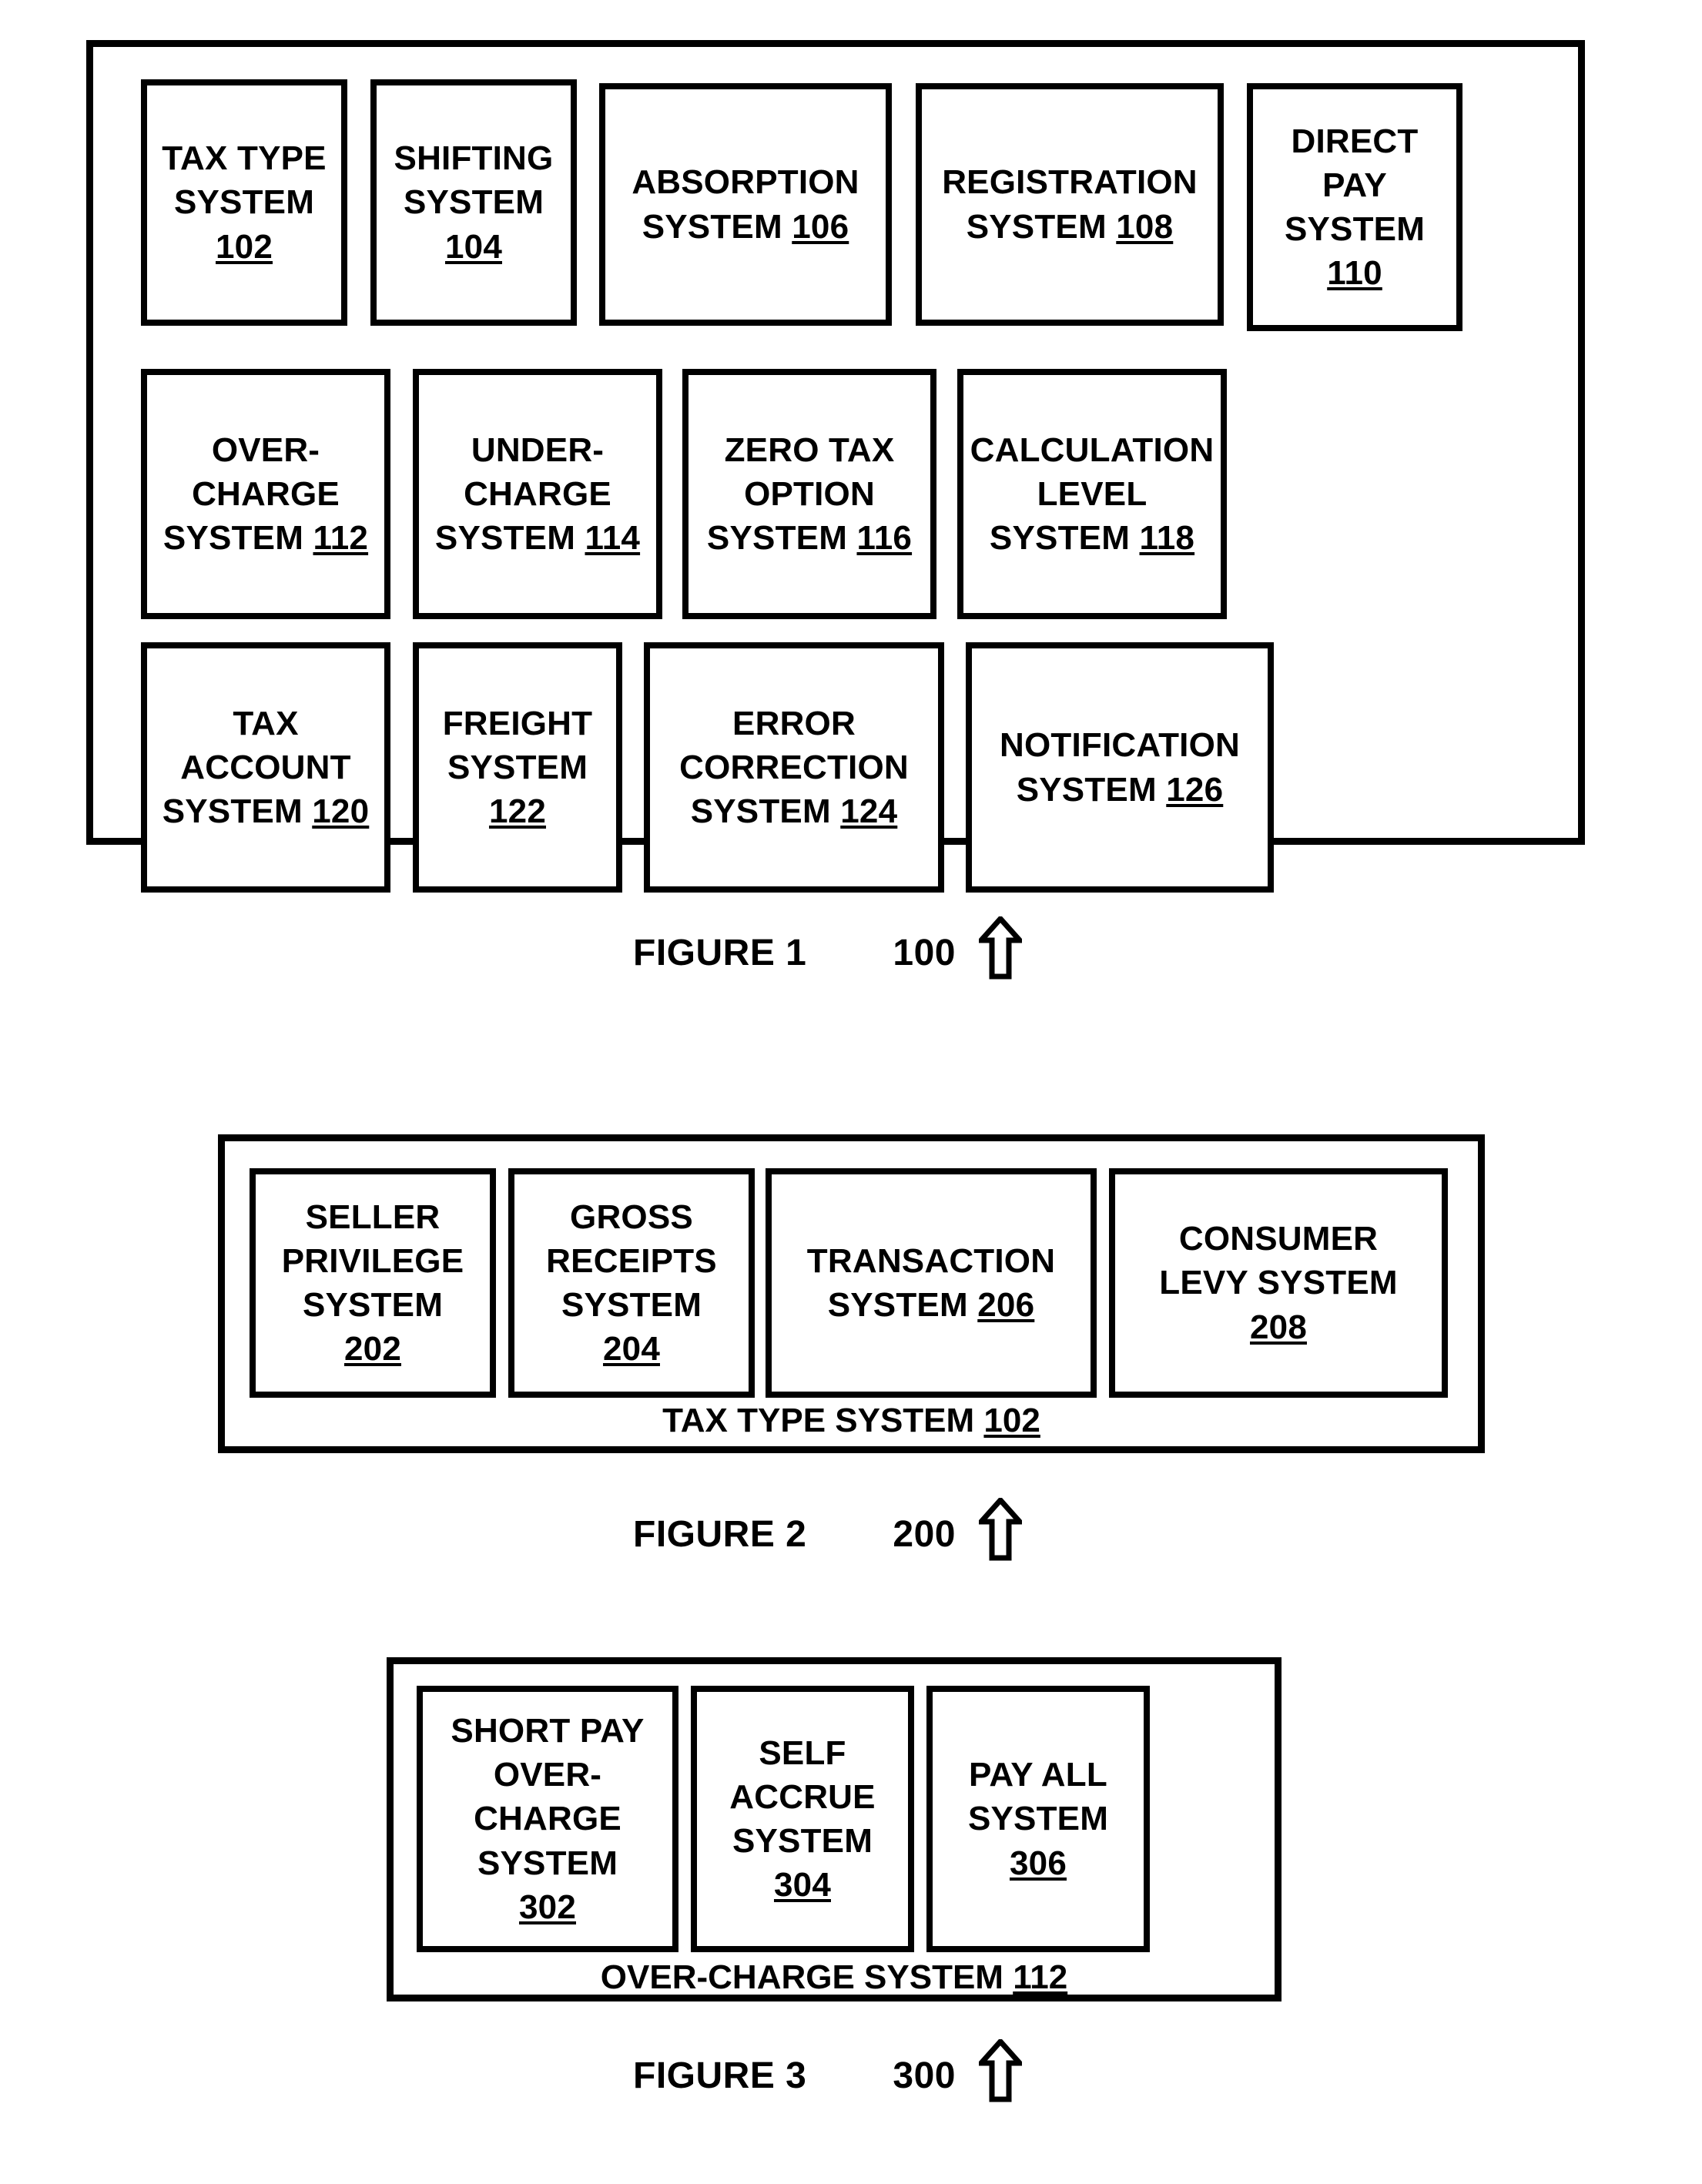 This screenshot has width=1702, height=2184. What do you see at coordinates (1120, 746) in the screenshot?
I see `box-line-1: NOTIFICATION` at bounding box center [1120, 746].